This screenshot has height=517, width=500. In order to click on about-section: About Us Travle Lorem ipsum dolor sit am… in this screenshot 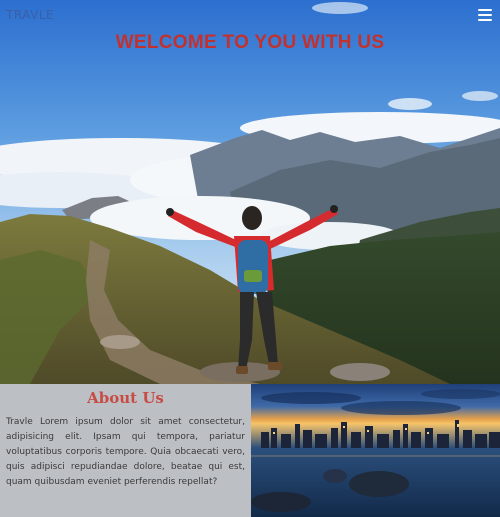, I will do `click(125, 450)`.